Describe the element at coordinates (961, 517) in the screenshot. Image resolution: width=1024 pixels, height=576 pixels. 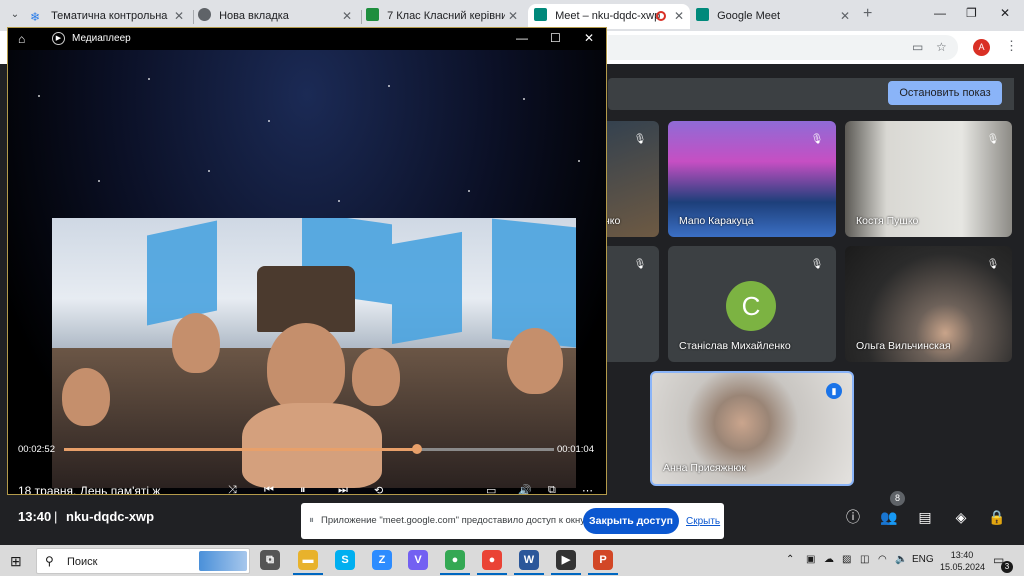
I see `activities-icon: ◈` at that location.